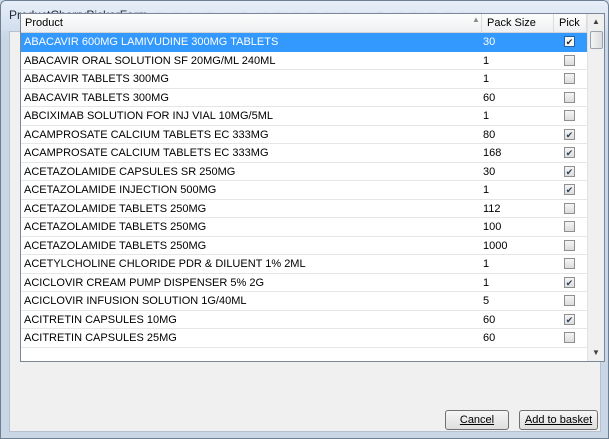 Image resolution: width=609 pixels, height=439 pixels. I want to click on vertical-scrollbar: ▲ ▼, so click(595, 187).